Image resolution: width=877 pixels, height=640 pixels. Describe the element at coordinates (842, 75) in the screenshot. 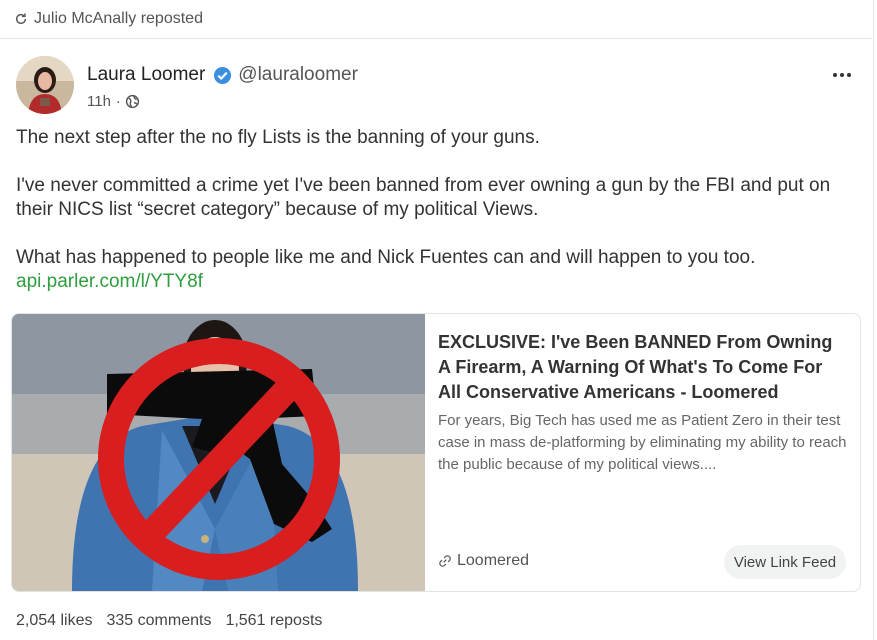

I see `more-options-icon` at that location.